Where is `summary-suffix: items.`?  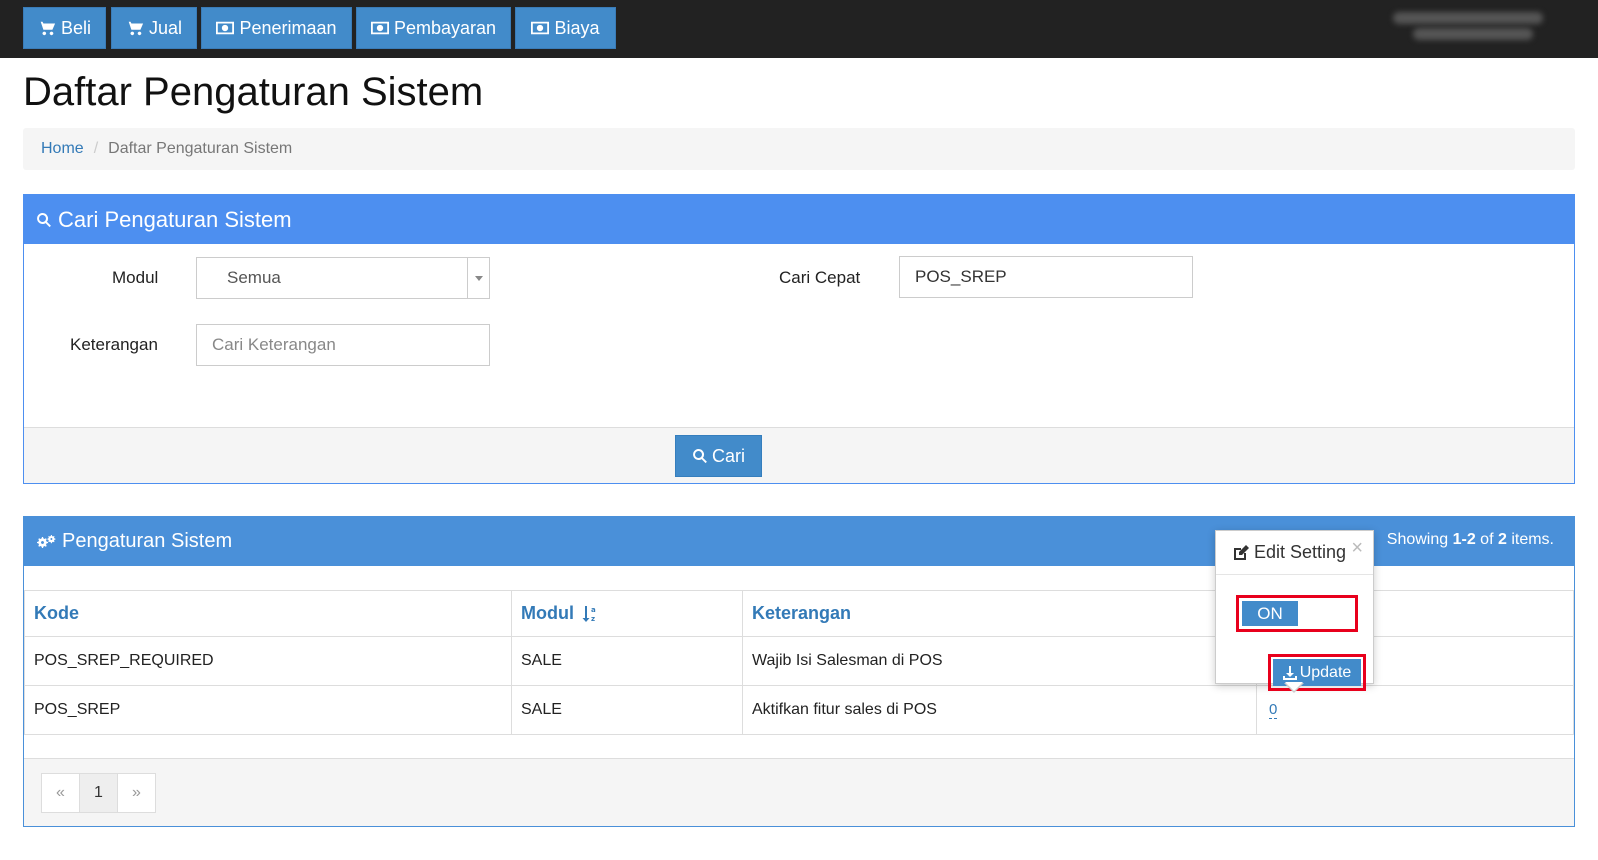 summary-suffix: items. is located at coordinates (1530, 539).